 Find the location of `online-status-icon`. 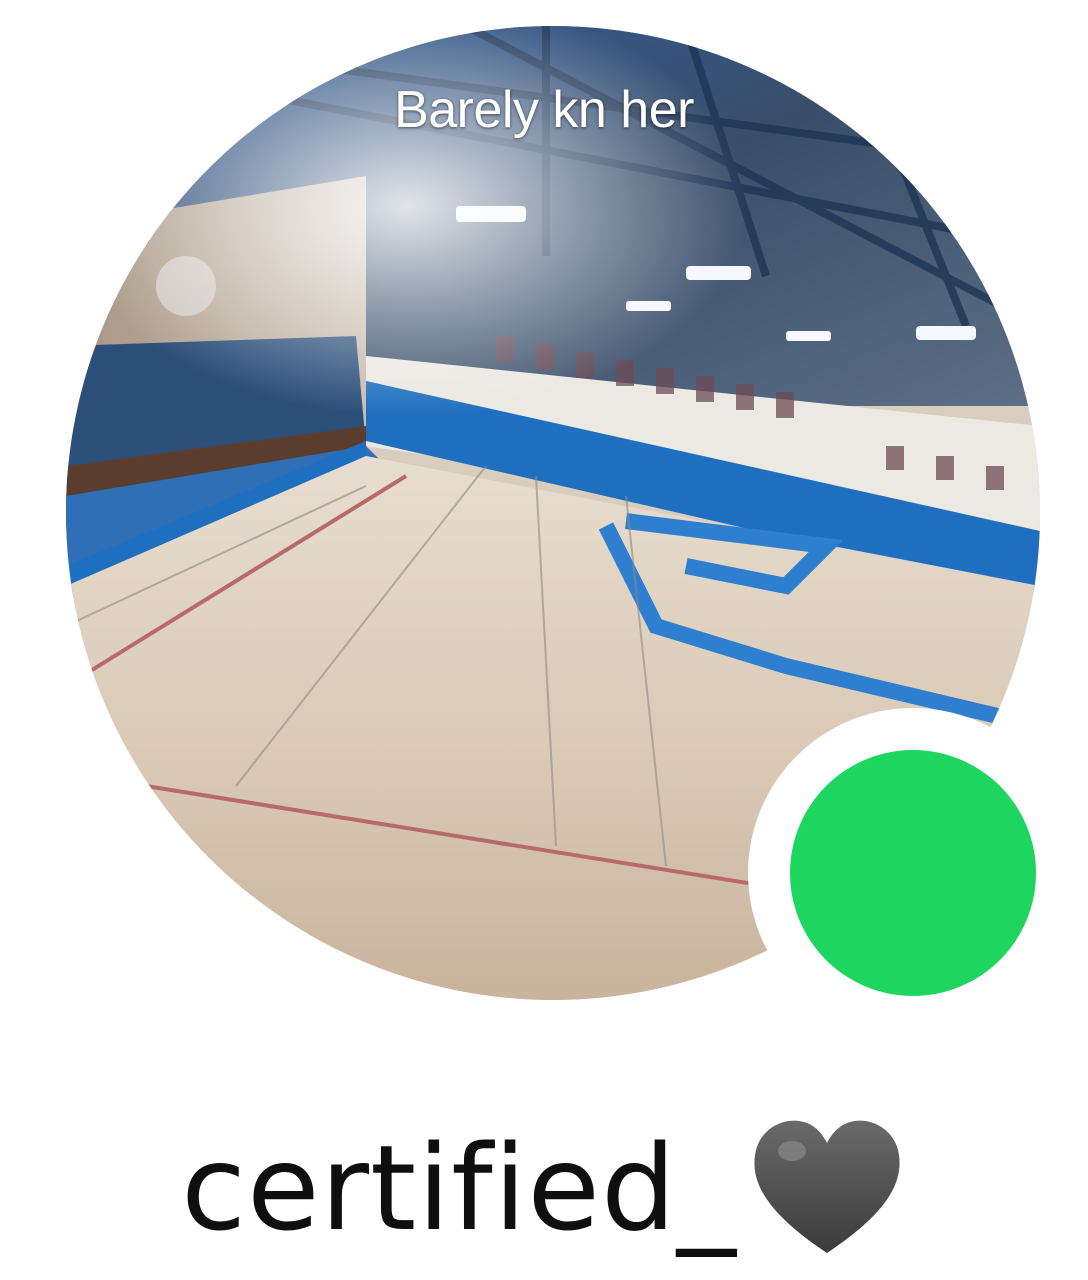

online-status-icon is located at coordinates (913, 873).